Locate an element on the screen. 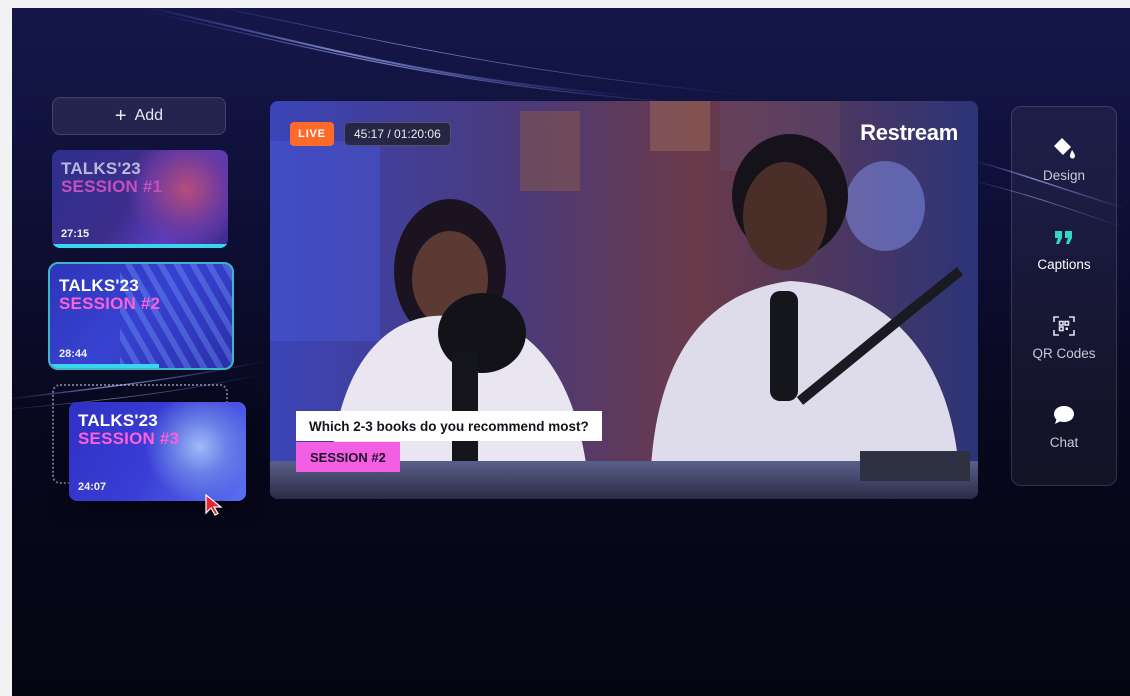 This screenshot has width=1130, height=696. toolbar-chat-button: Chat is located at coordinates (1064, 438).